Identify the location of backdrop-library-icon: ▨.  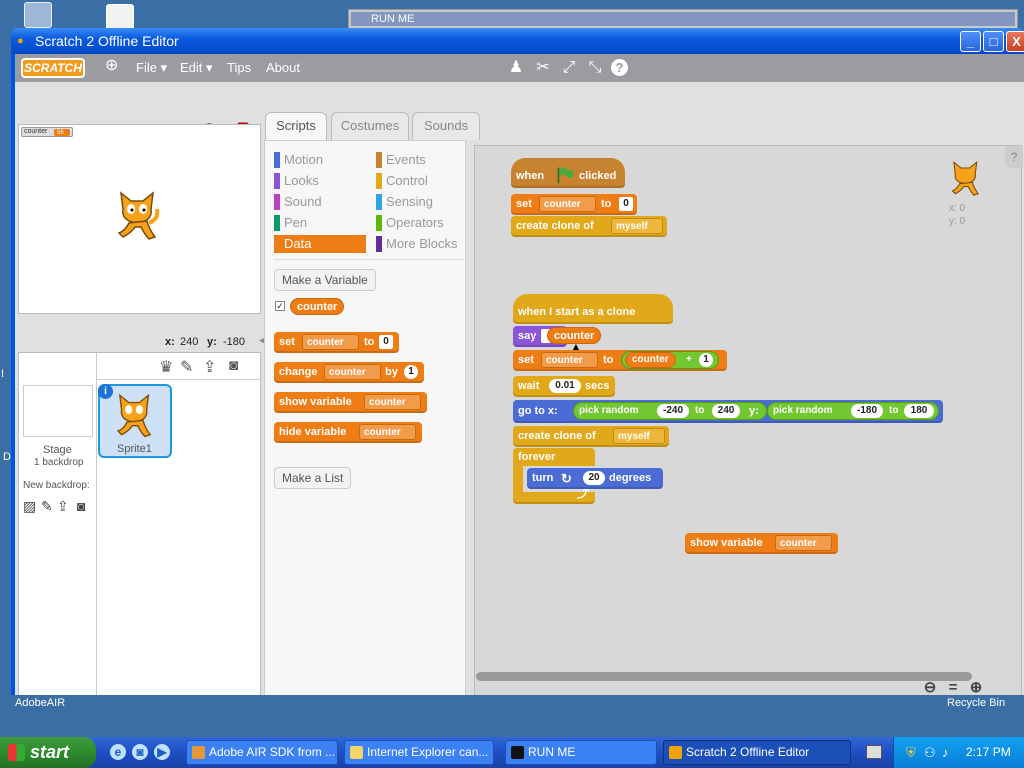
(29, 506).